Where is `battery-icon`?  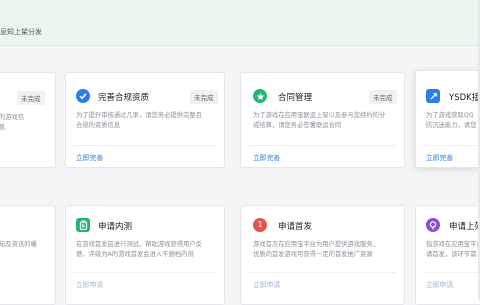
battery-icon is located at coordinates (83, 225).